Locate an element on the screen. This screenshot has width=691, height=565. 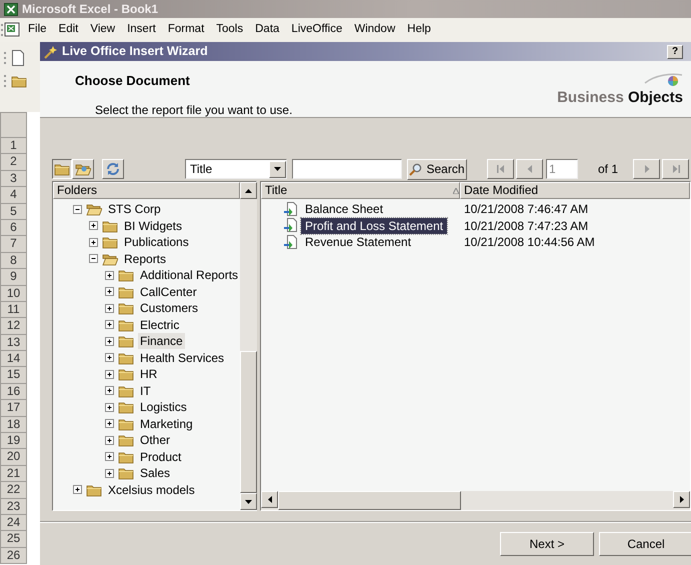
wizard-button: Cancel is located at coordinates (645, 544).